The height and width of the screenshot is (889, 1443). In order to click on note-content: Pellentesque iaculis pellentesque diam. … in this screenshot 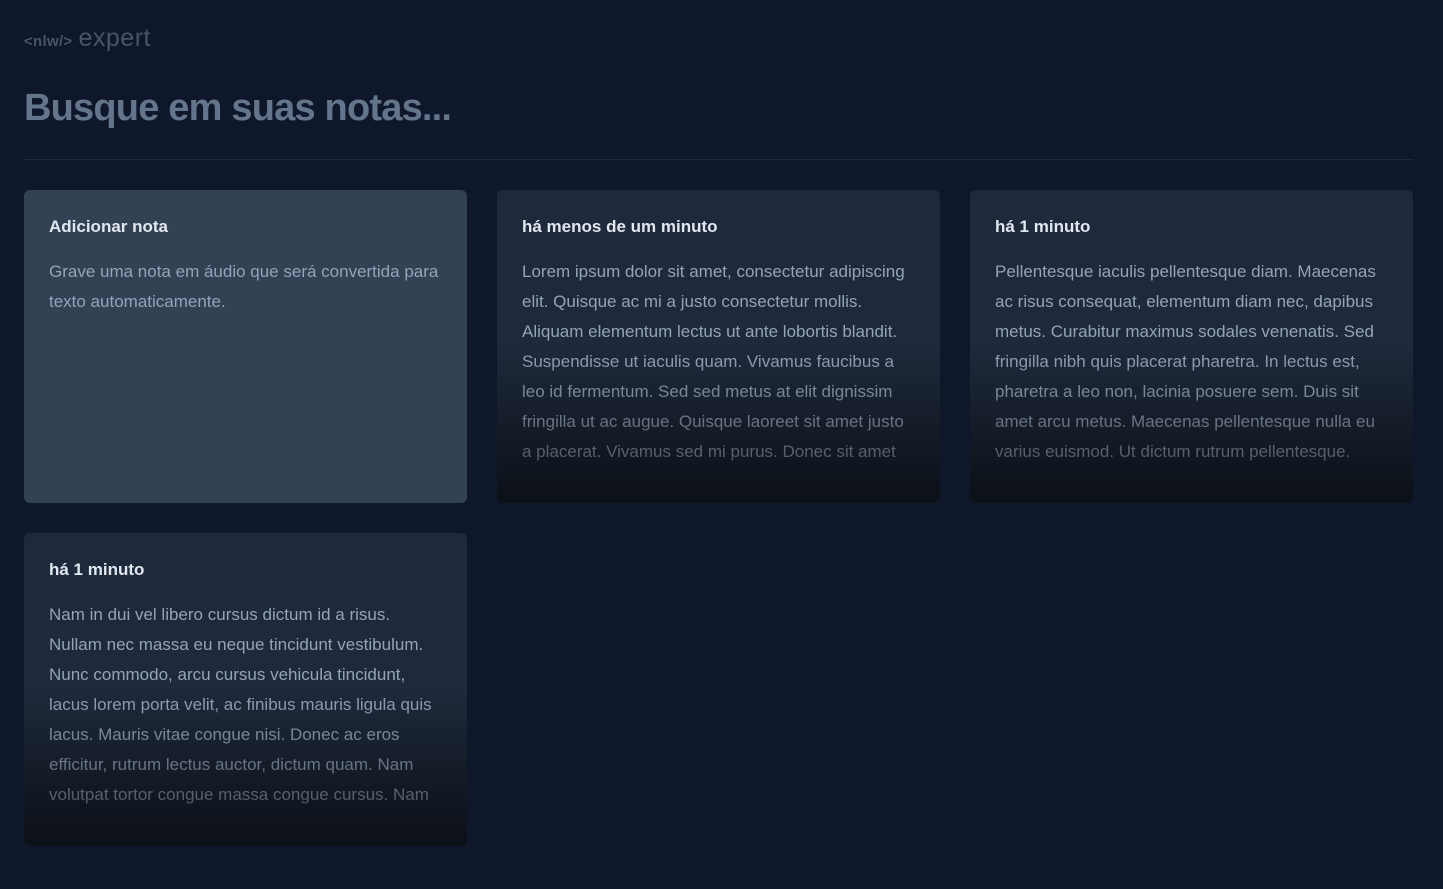, I will do `click(1185, 361)`.